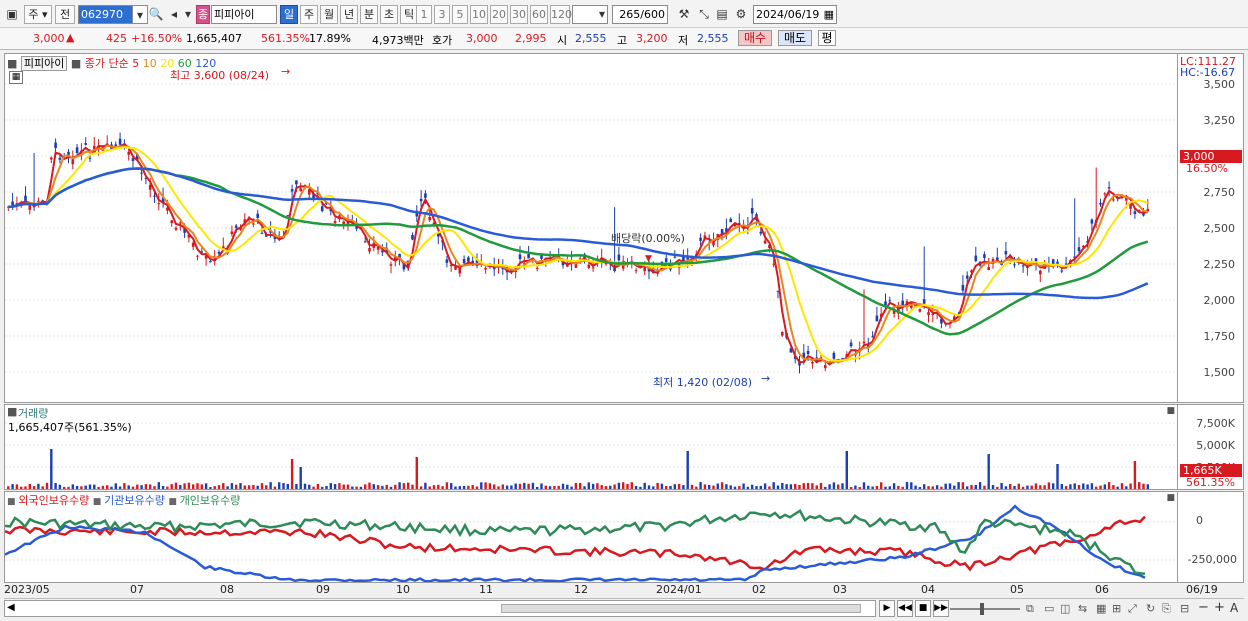 This screenshot has height=621, width=1248. I want to click on code-dropdown-icon: ▾, so click(140, 14).